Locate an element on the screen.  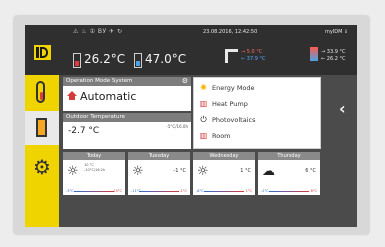
outdoor-temperature-card: Outdoor Temperature -2.7 °C -5°C/16.0h is located at coordinates (127, 131).